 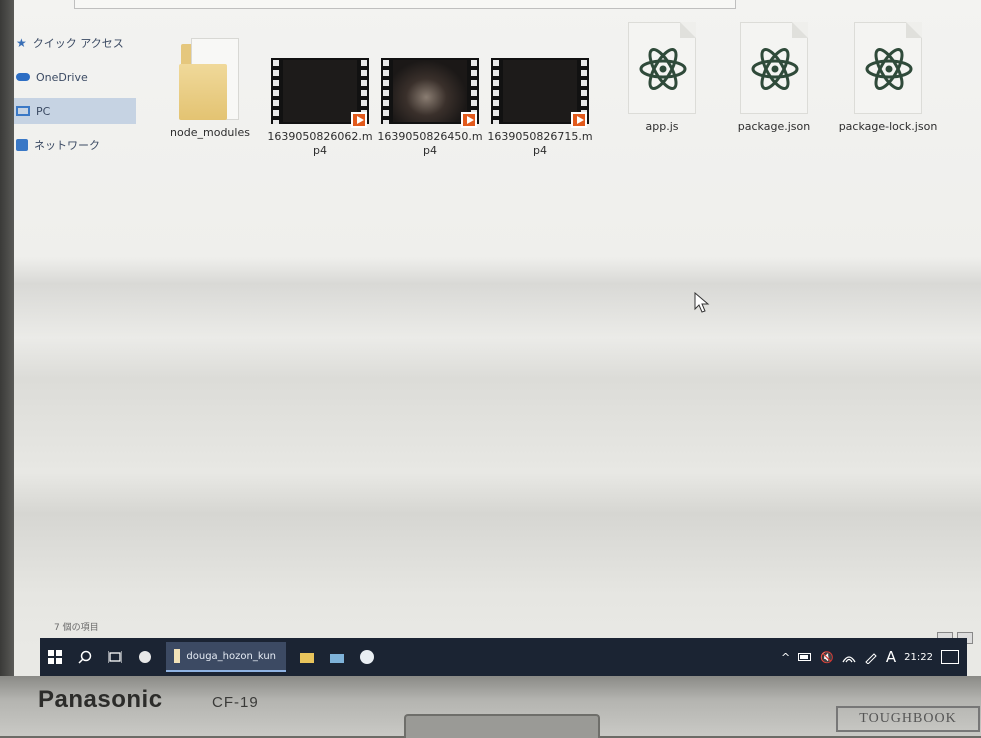 I want to click on wifi-icon, so click(x=849, y=657).